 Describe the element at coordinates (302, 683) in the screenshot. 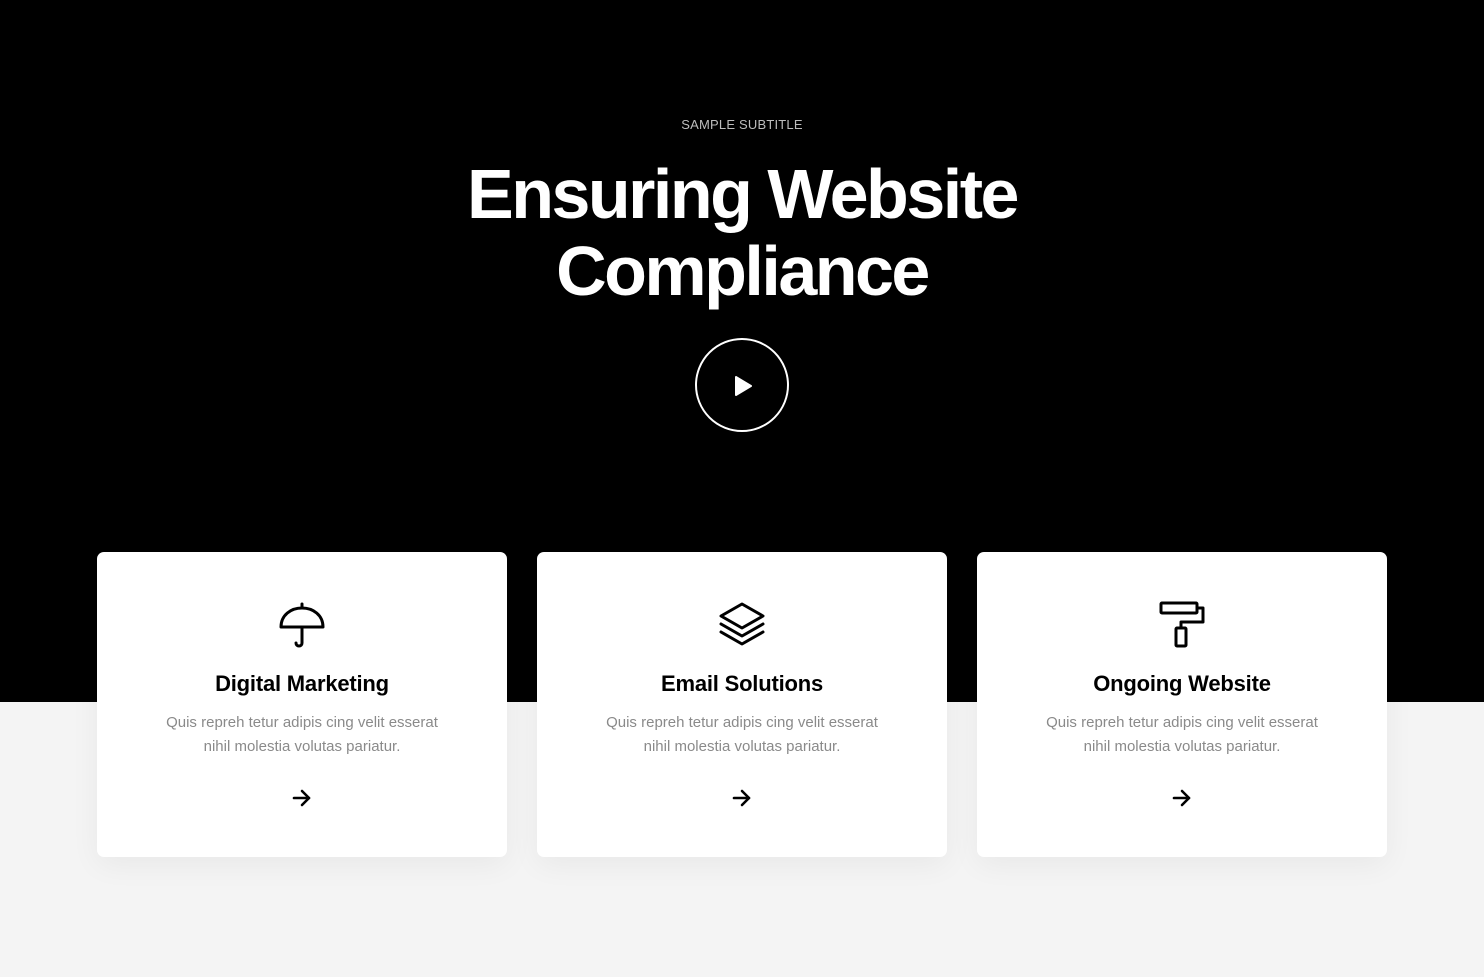

I see `card-title: Digital Marketing` at that location.